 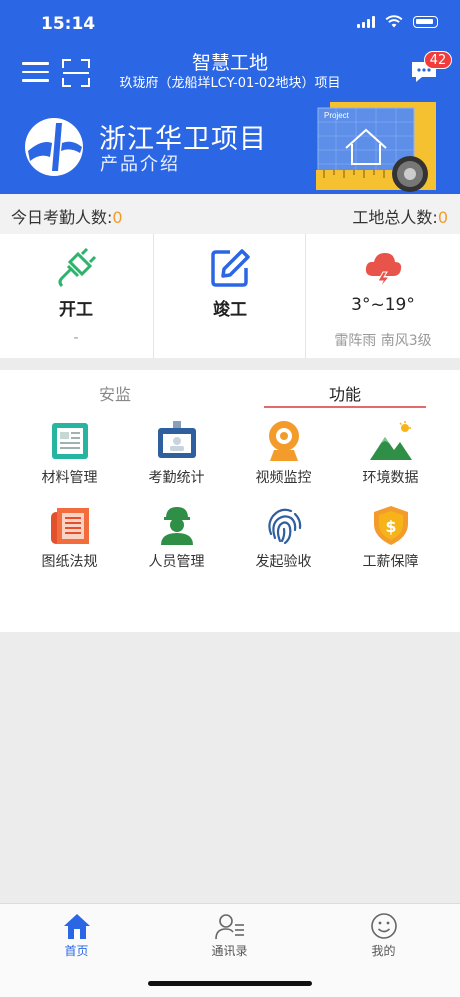 I want to click on edit-icon, so click(x=230, y=268).